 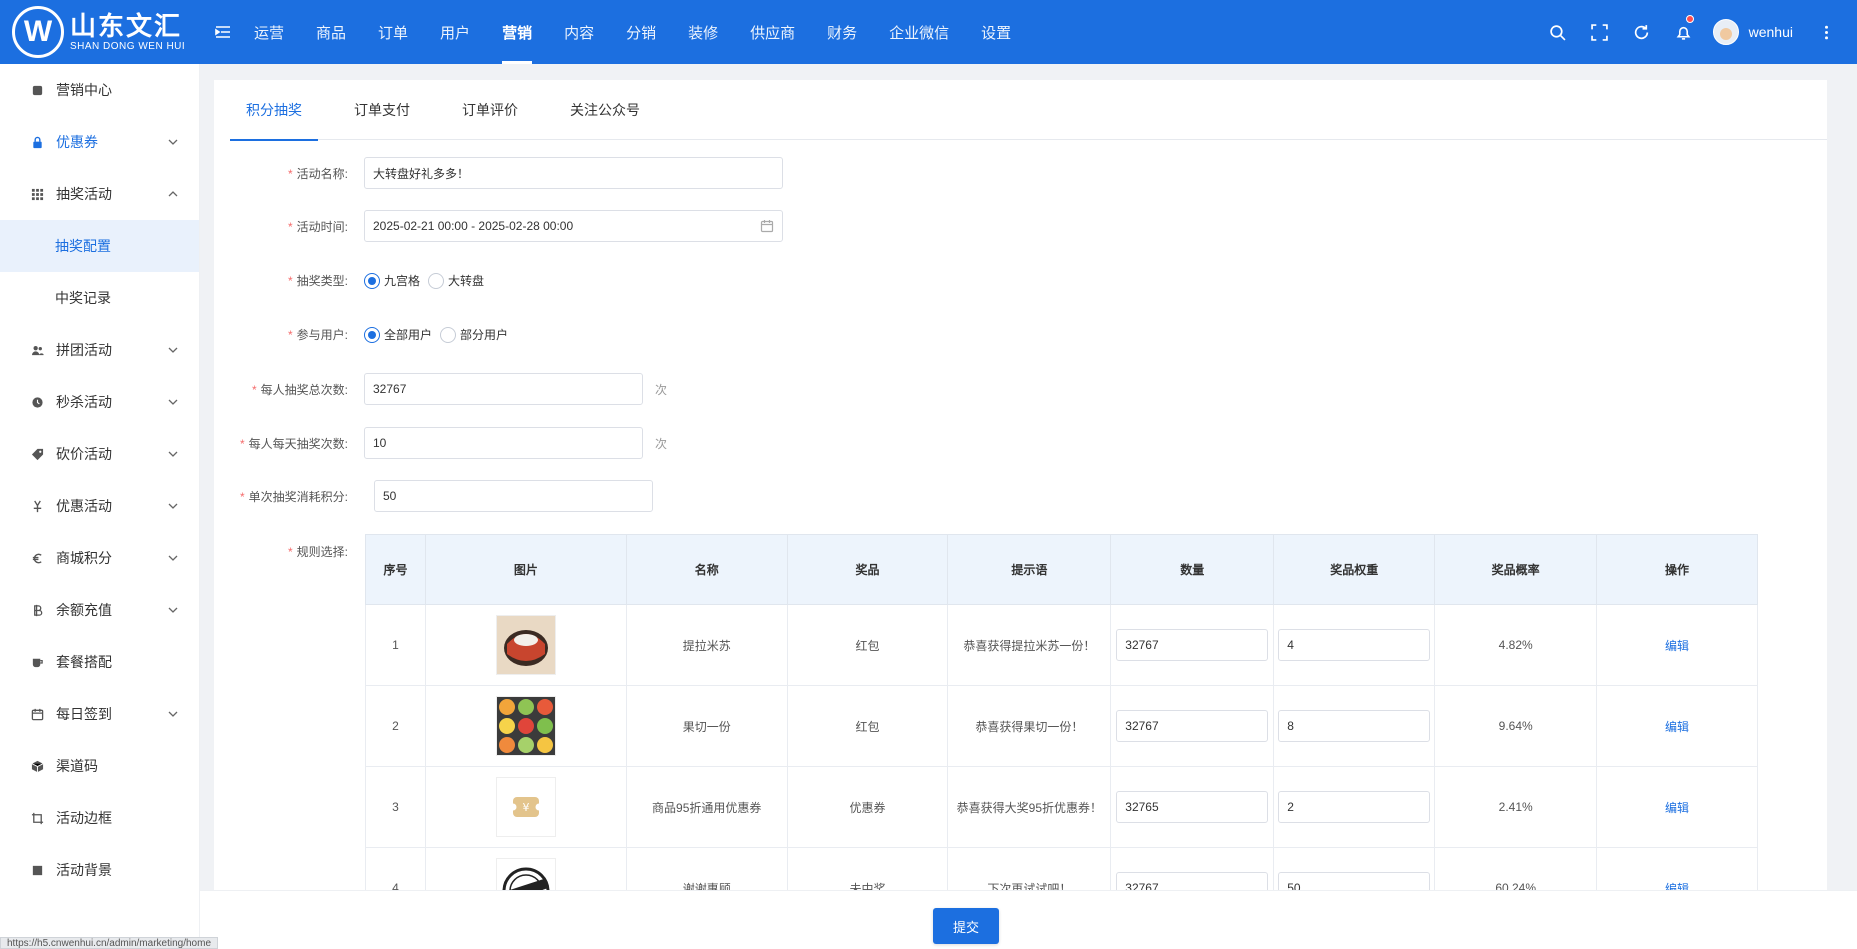 I want to click on nav-item-suppliers: 供应商, so click(x=772, y=32).